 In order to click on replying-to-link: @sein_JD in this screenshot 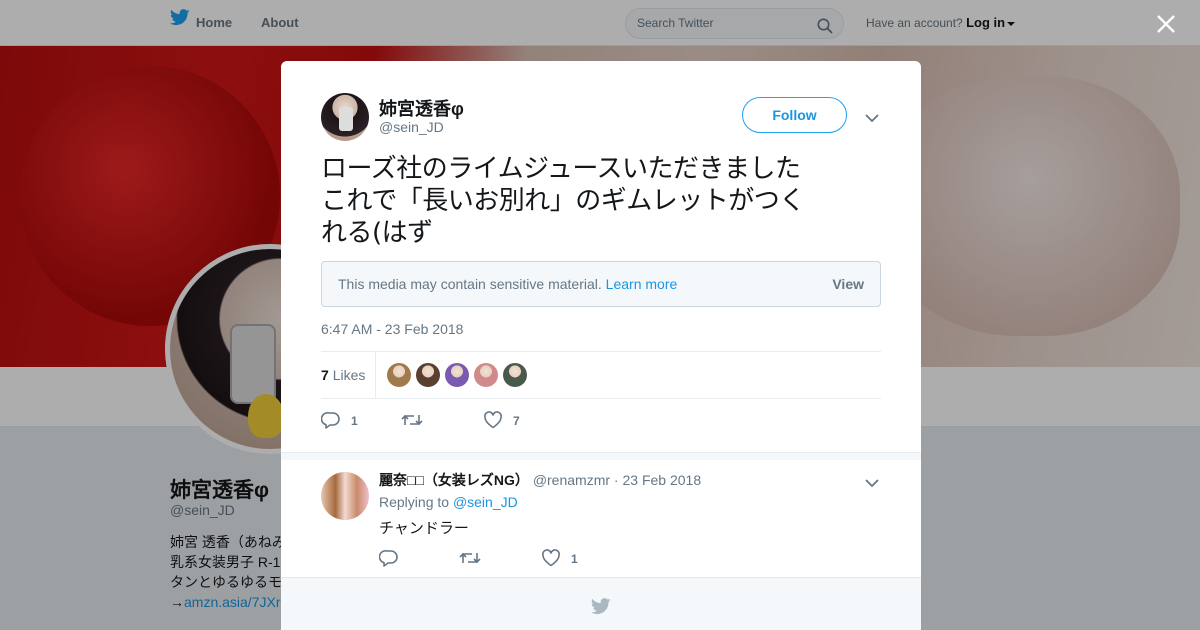, I will do `click(485, 502)`.